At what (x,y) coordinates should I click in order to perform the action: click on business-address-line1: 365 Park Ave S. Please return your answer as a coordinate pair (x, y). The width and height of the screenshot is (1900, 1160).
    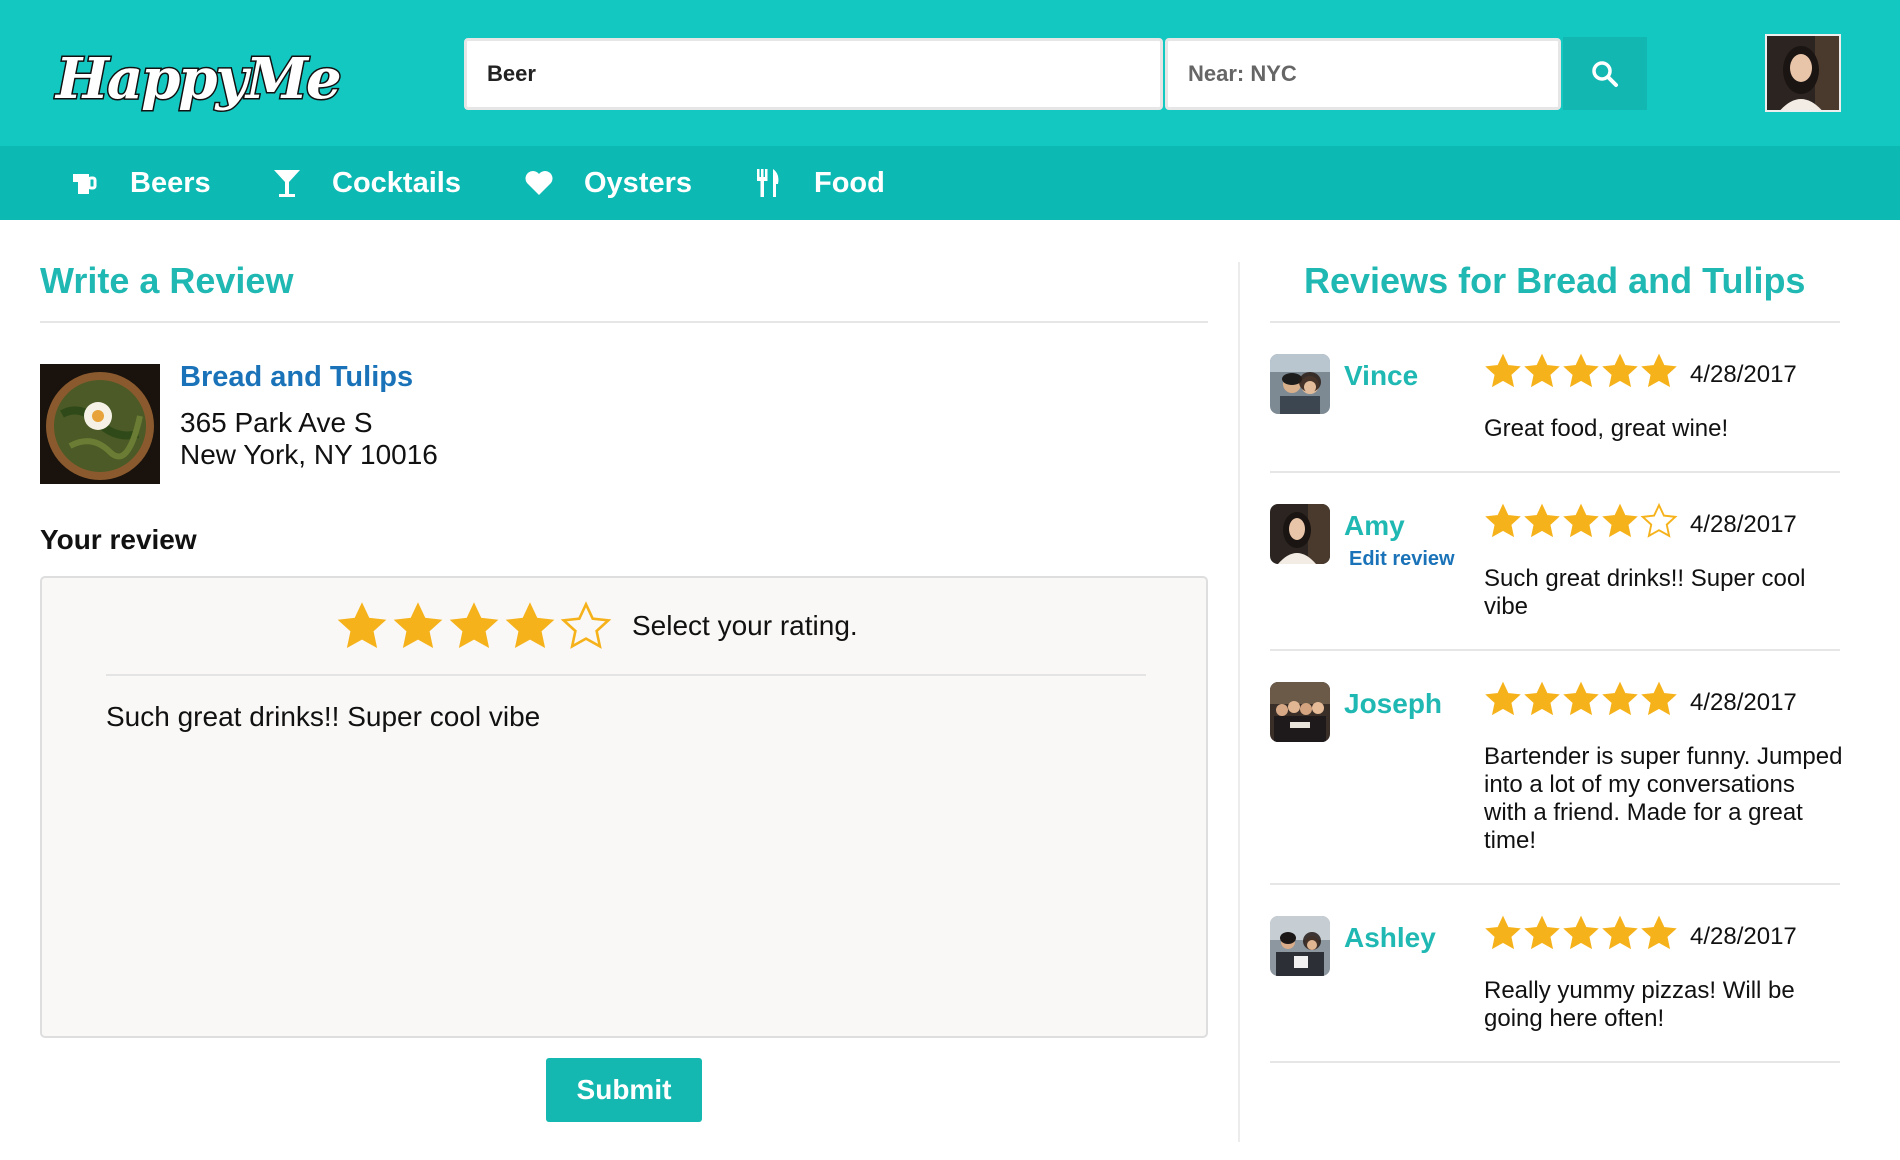
    Looking at the image, I should click on (276, 422).